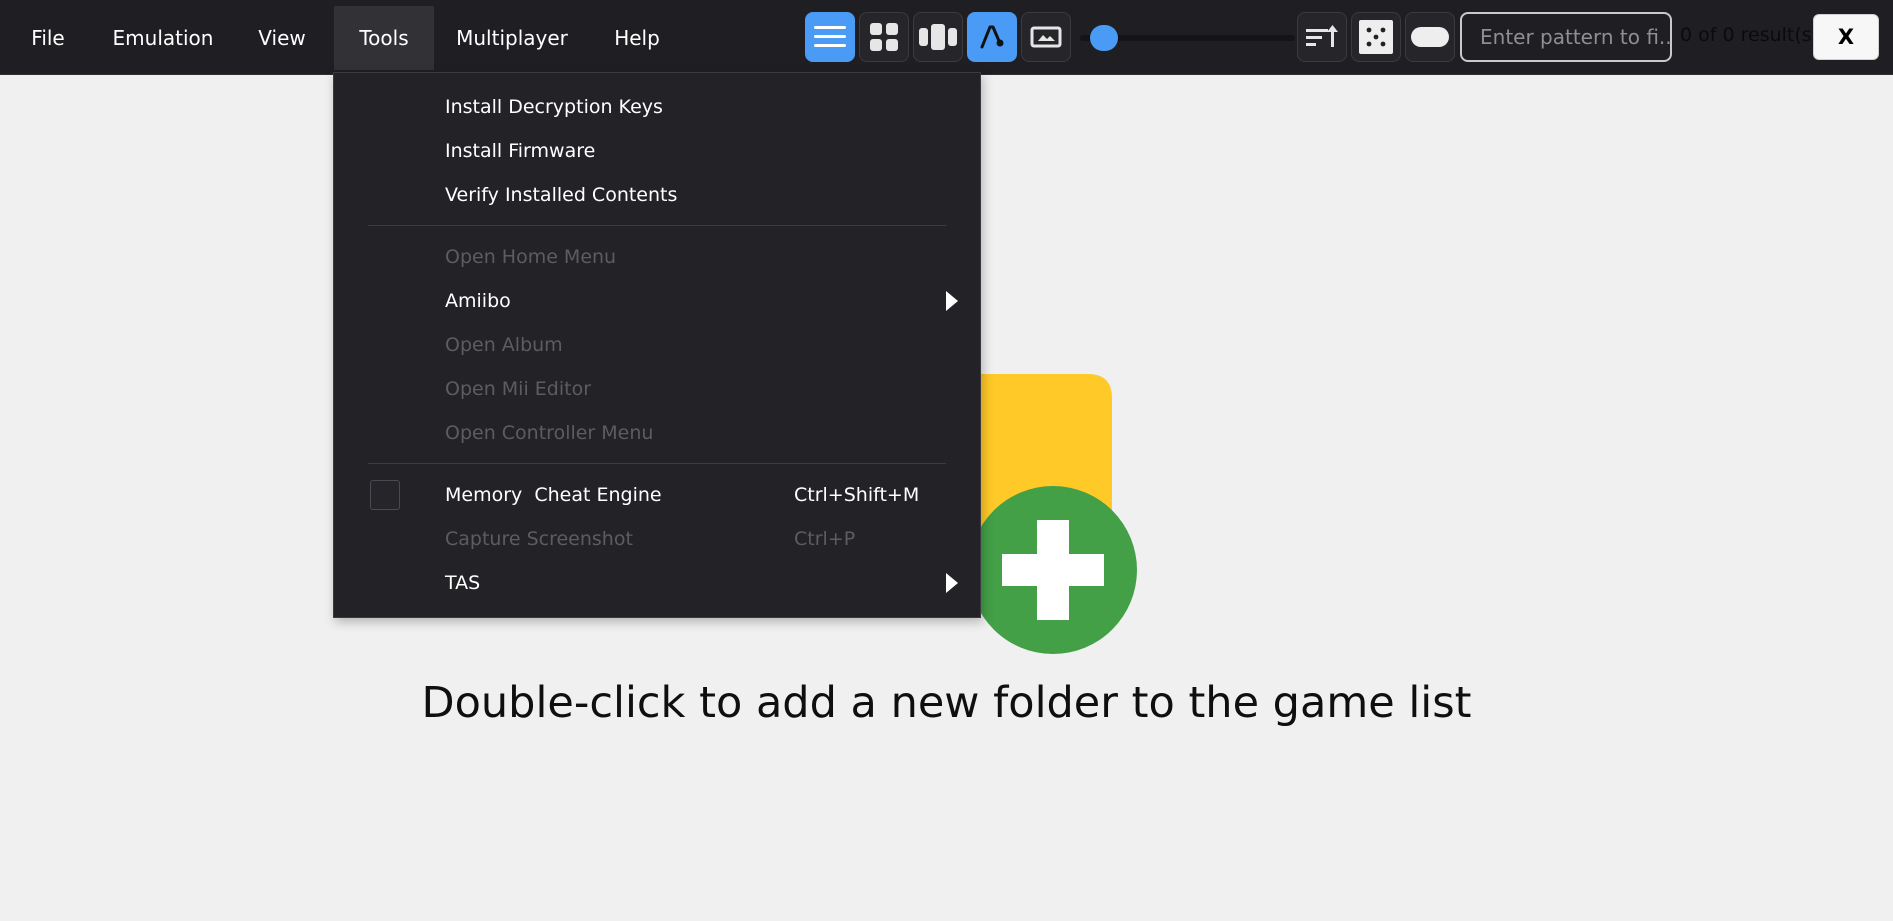 The width and height of the screenshot is (1893, 921). I want to click on random-button, so click(1376, 37).